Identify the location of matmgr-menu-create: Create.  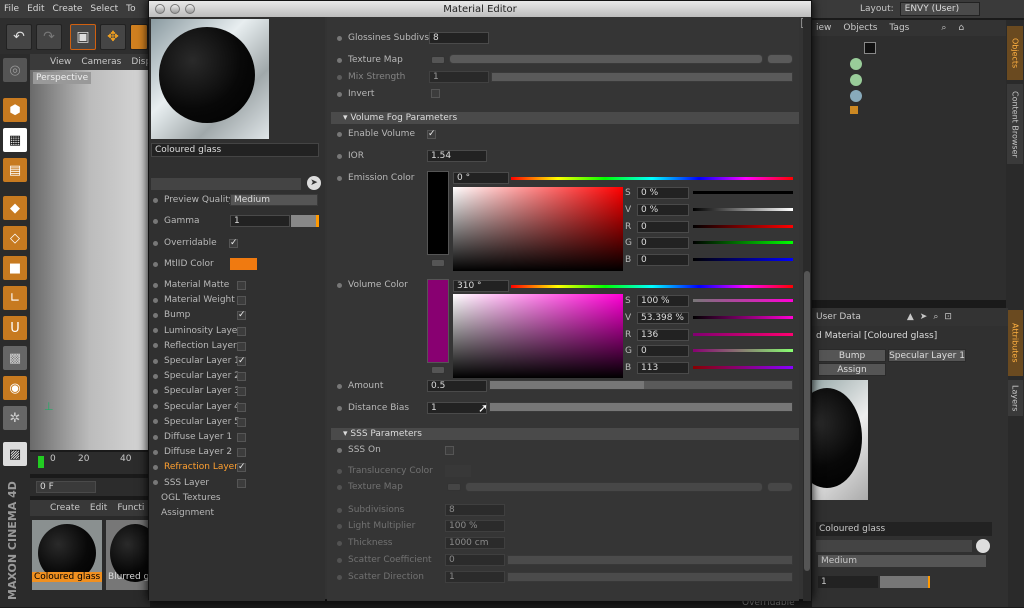
(65, 508).